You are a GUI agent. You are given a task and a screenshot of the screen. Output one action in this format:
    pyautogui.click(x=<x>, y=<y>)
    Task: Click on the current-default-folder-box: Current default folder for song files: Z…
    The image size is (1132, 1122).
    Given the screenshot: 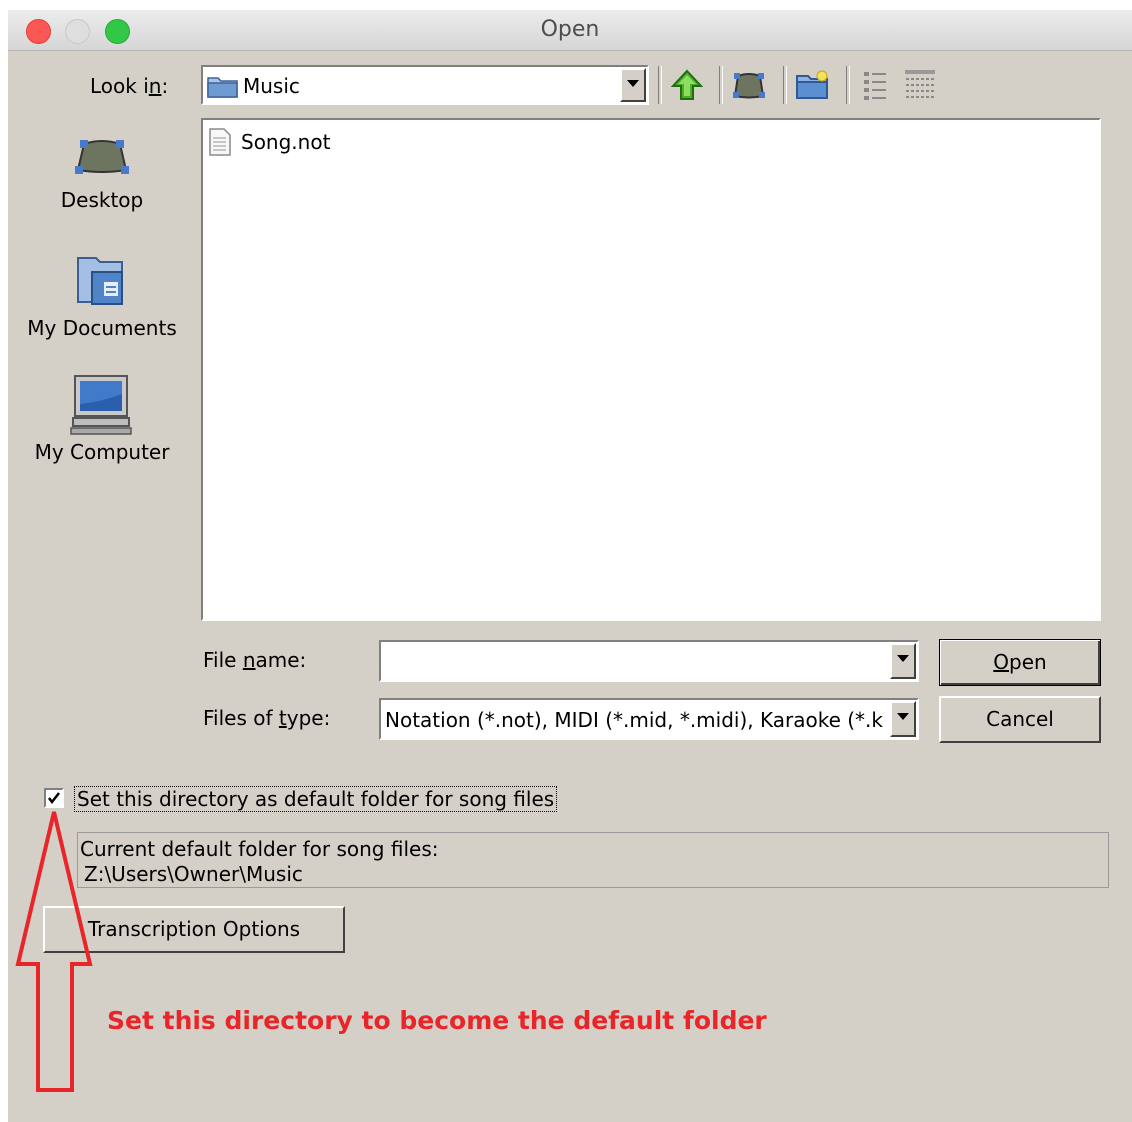 What is the action you would take?
    pyautogui.click(x=593, y=860)
    